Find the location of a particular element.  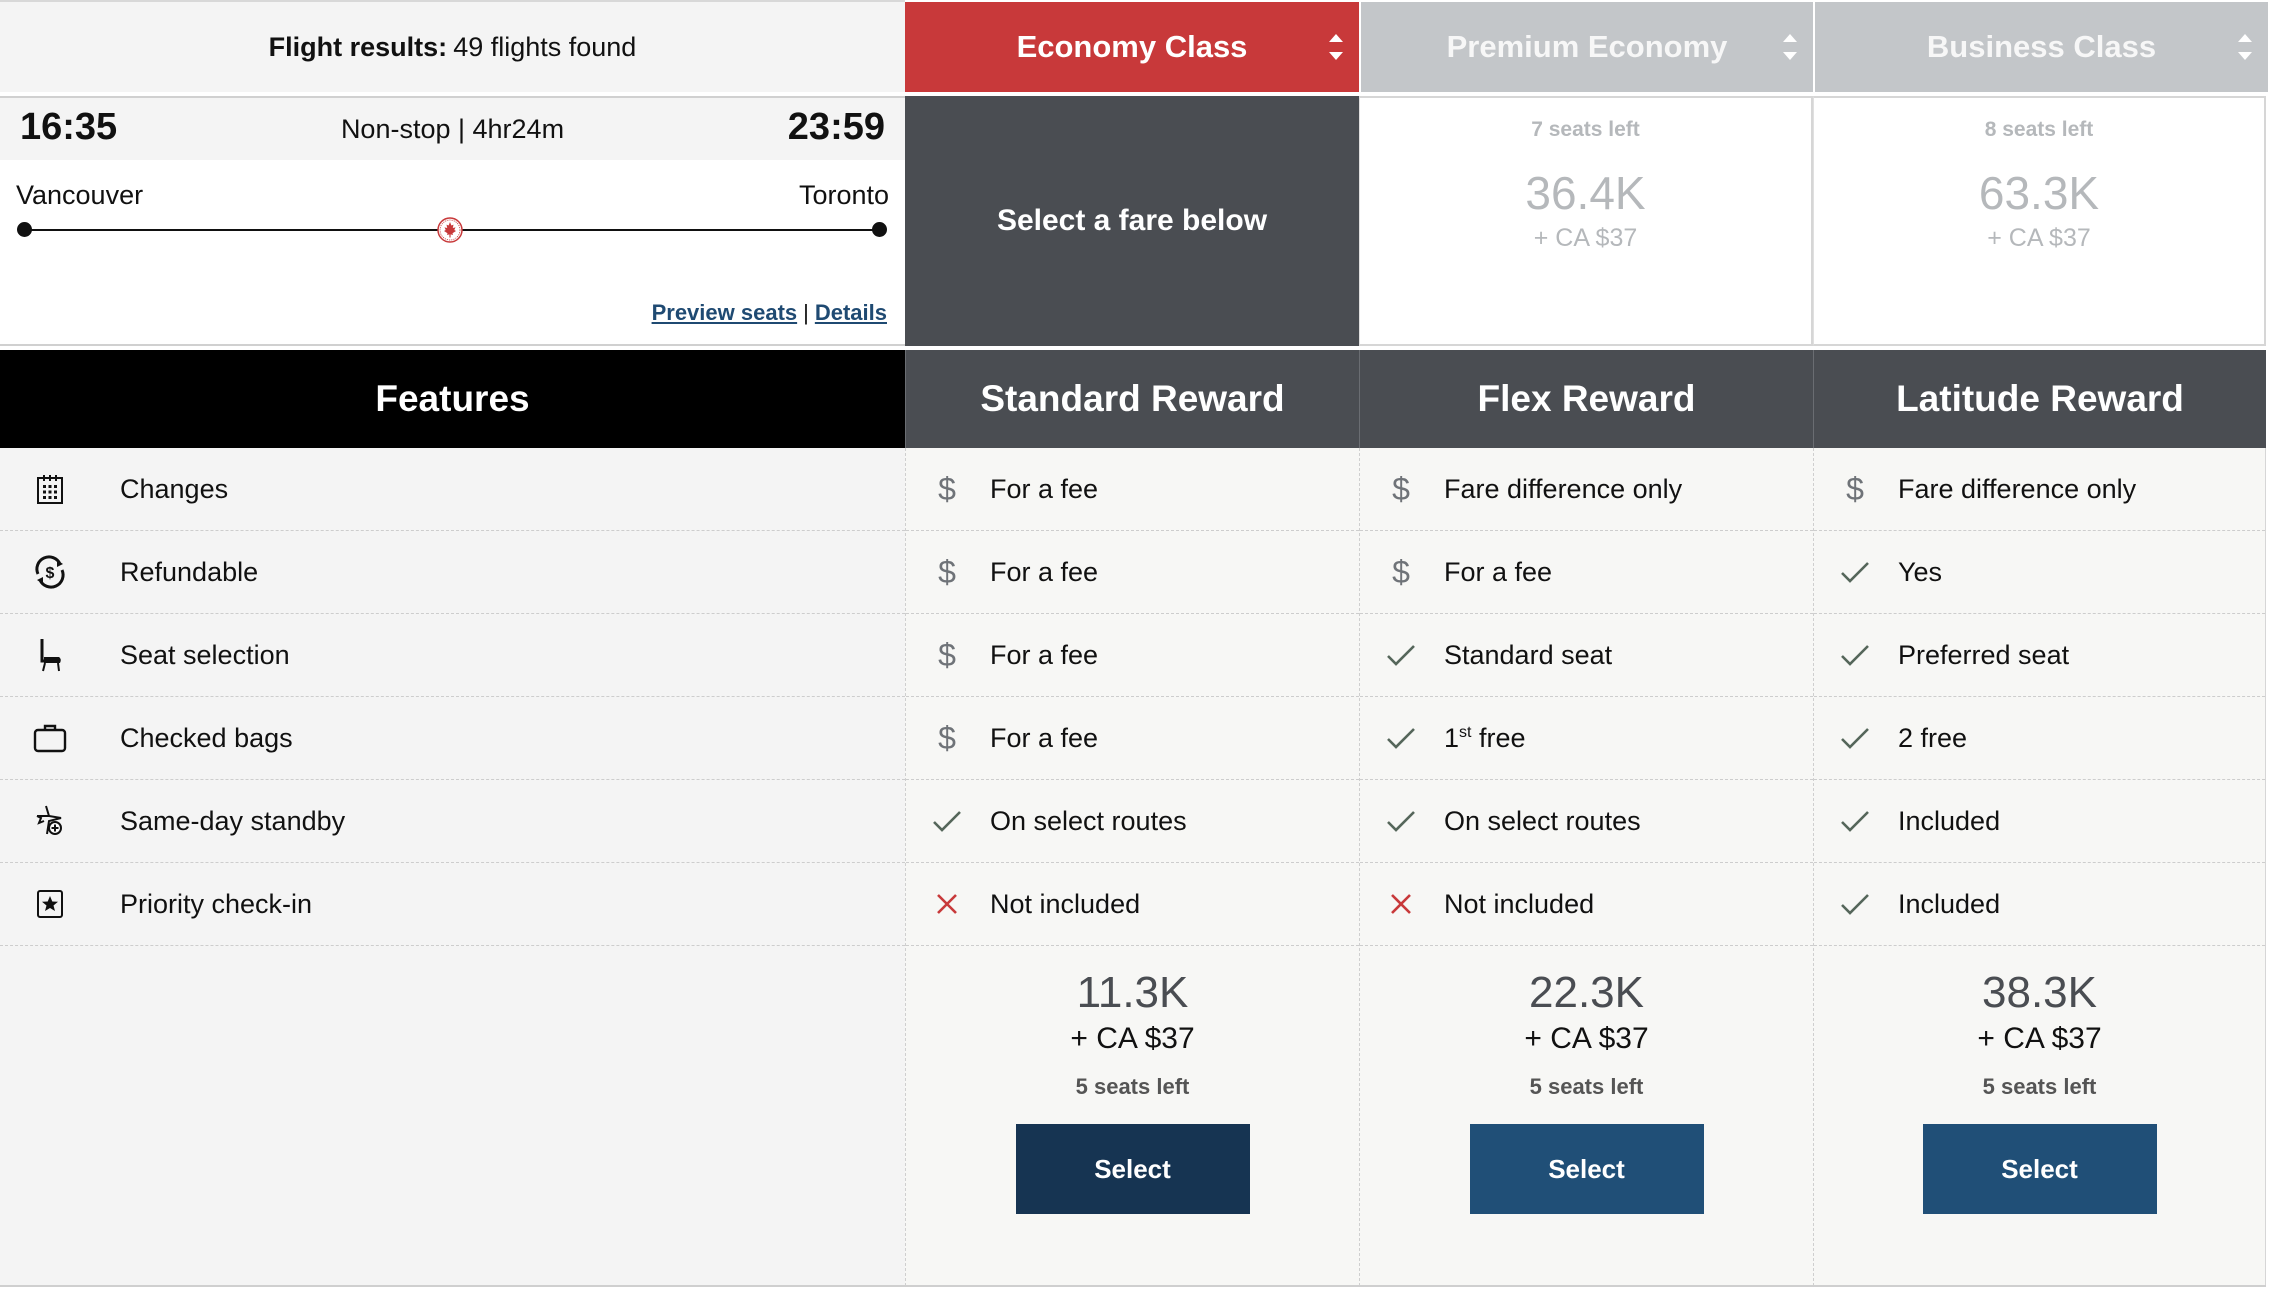

fare-header-latitude: Latitude Reward is located at coordinates (2039, 399).